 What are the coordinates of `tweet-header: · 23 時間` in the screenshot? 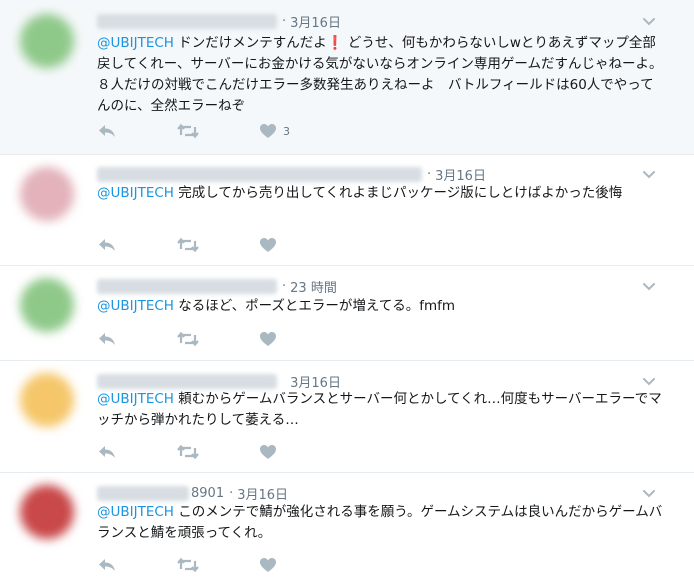 It's located at (217, 286).